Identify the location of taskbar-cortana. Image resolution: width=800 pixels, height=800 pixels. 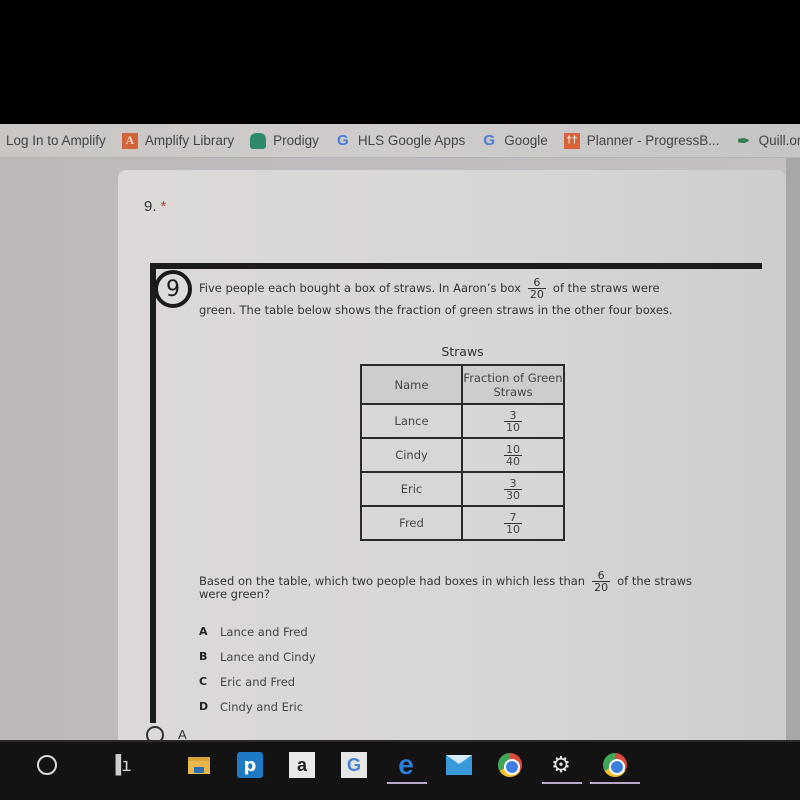
(47, 765).